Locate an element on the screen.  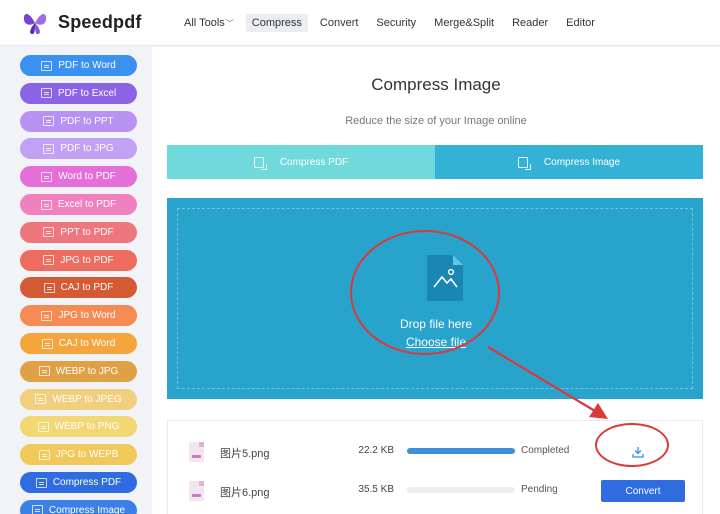
progress-fill is located at coordinates (461, 451).